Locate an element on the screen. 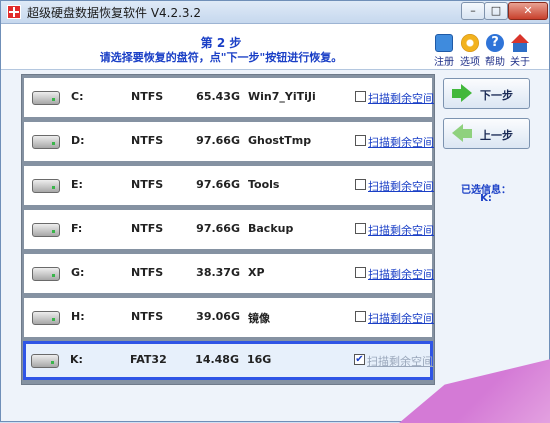 The height and width of the screenshot is (423, 550). minimize-button: – is located at coordinates (473, 11).